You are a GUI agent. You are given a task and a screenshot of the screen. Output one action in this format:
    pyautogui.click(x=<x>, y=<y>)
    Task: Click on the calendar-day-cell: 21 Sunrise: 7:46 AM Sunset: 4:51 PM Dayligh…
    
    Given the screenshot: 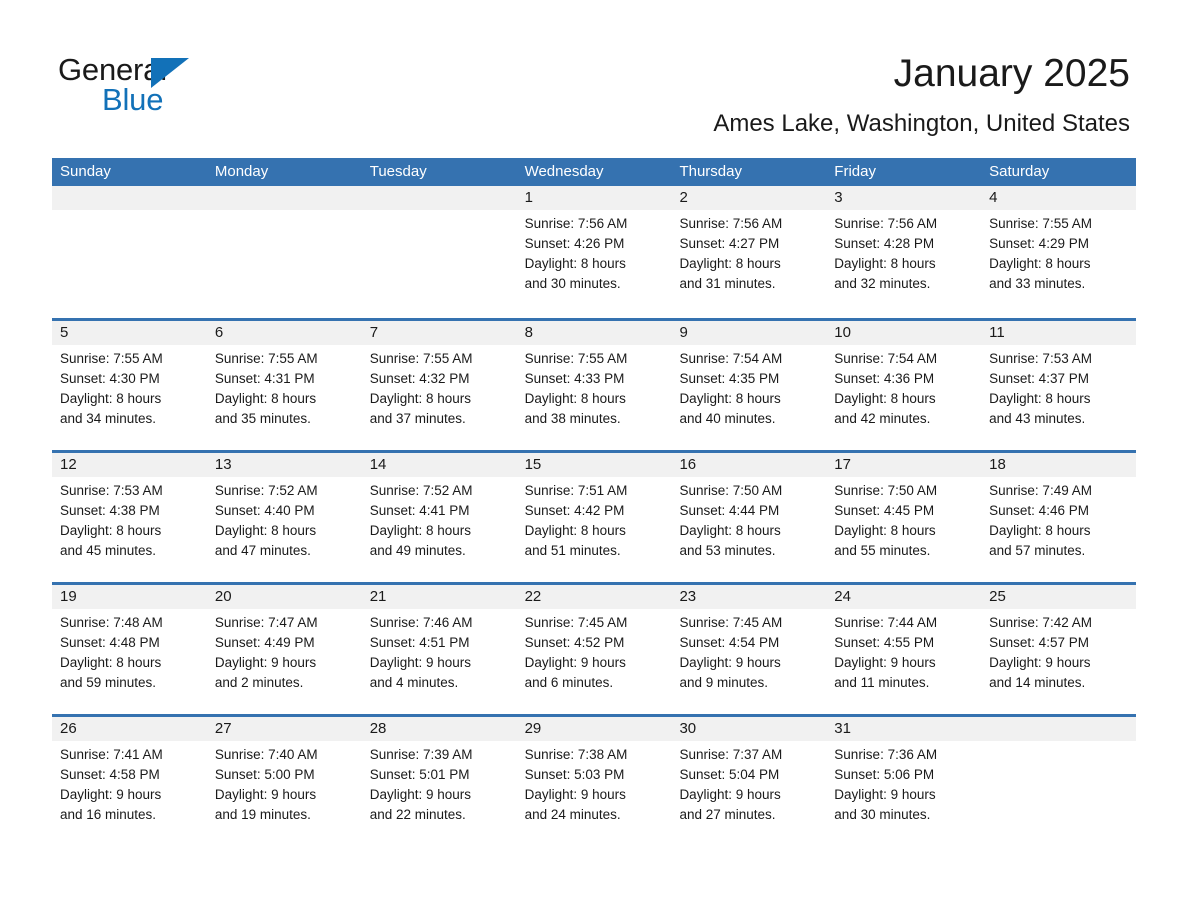 What is the action you would take?
    pyautogui.click(x=439, y=649)
    